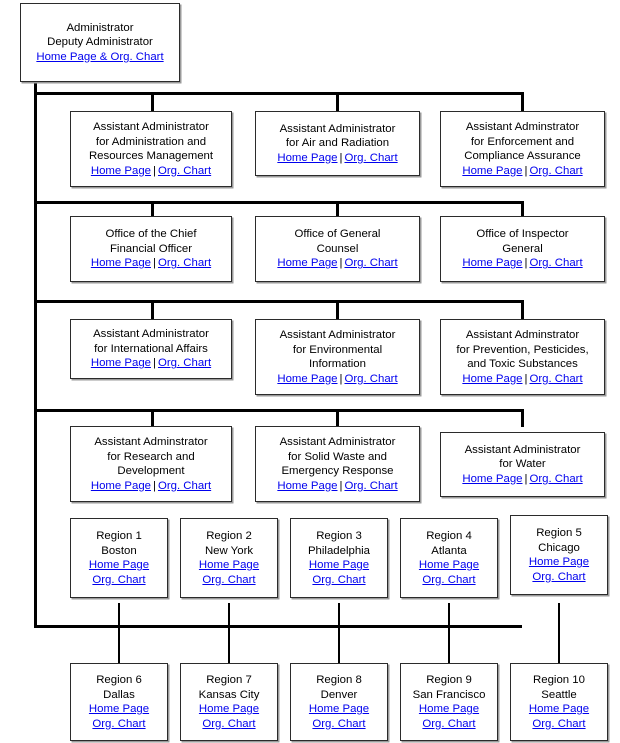 The height and width of the screenshot is (743, 620). I want to click on node-title: Office of General Counsel, so click(337, 241).